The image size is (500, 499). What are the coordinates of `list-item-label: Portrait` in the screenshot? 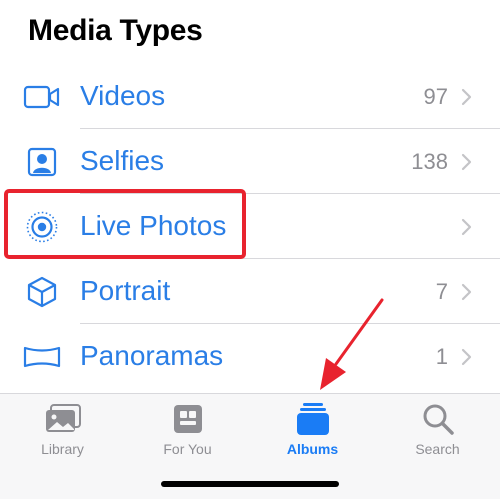 It's located at (125, 290).